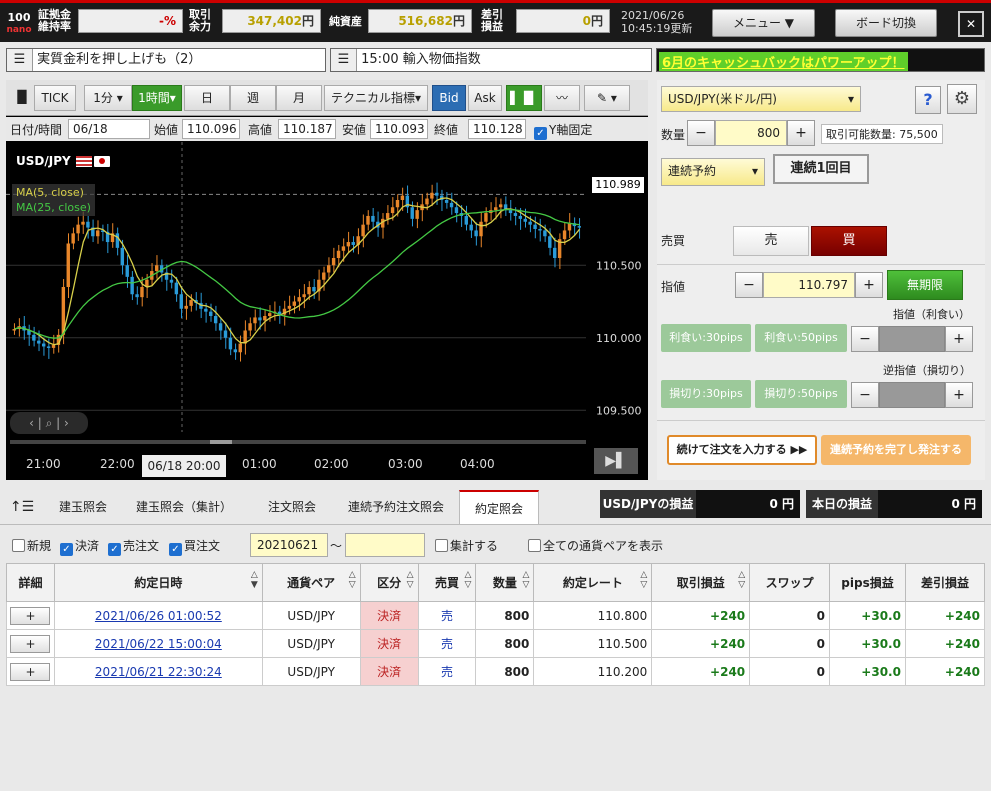 Image resolution: width=991 pixels, height=791 pixels. I want to click on exec-time-link: 2021/06/21 22:30:24, so click(158, 671).